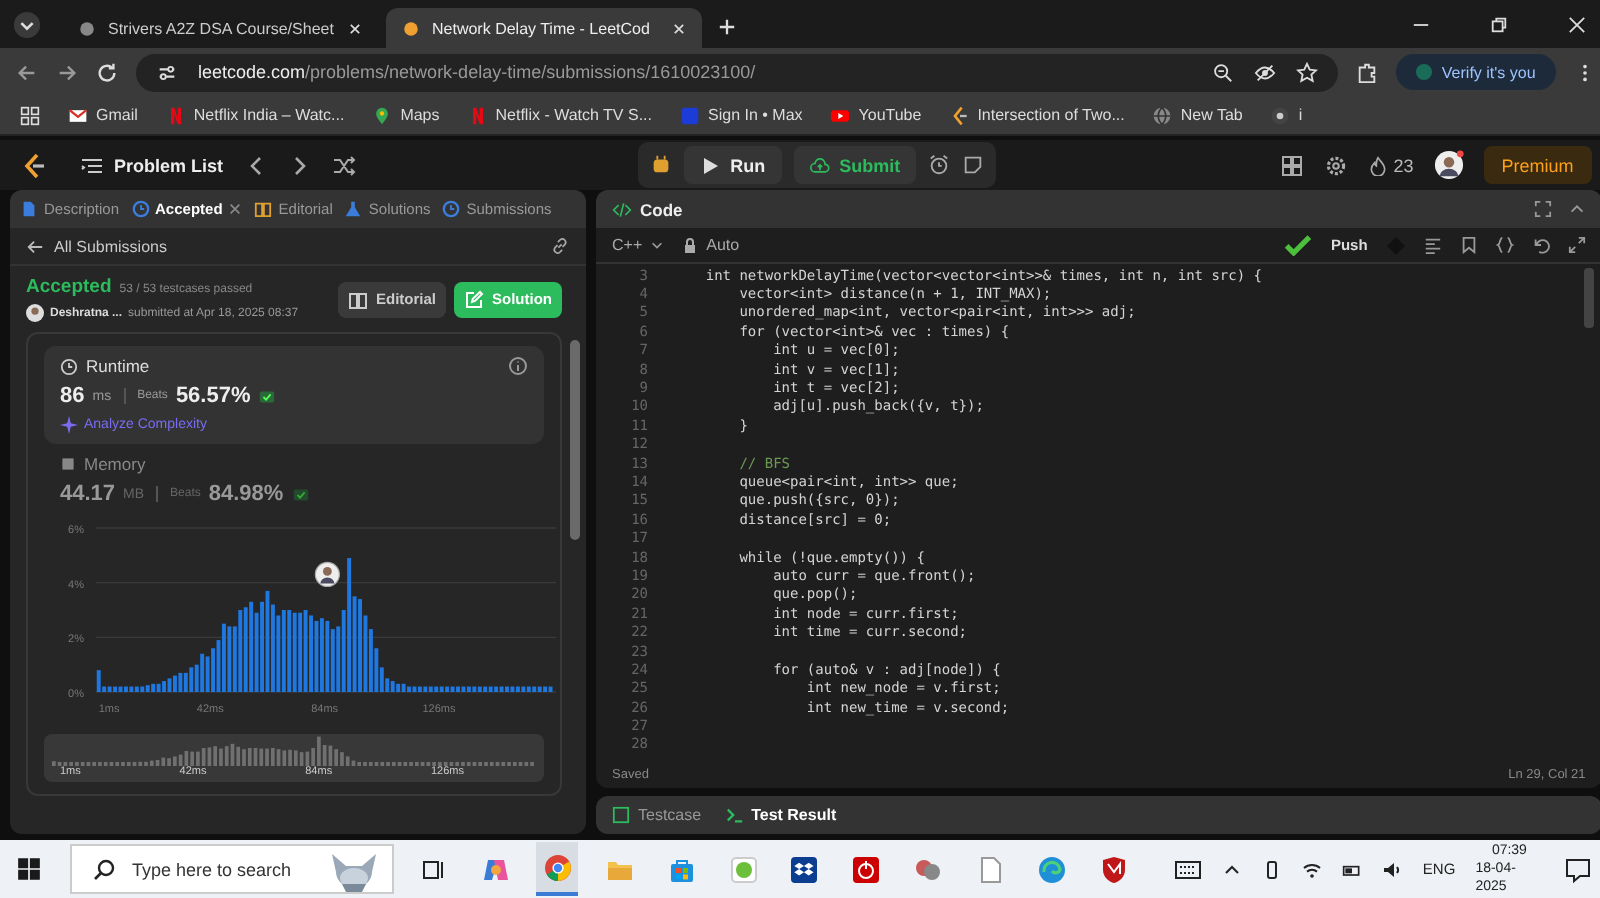 Image resolution: width=1600 pixels, height=898 pixels. Describe the element at coordinates (1390, 165) in the screenshot. I see `streak-counter: 23` at that location.